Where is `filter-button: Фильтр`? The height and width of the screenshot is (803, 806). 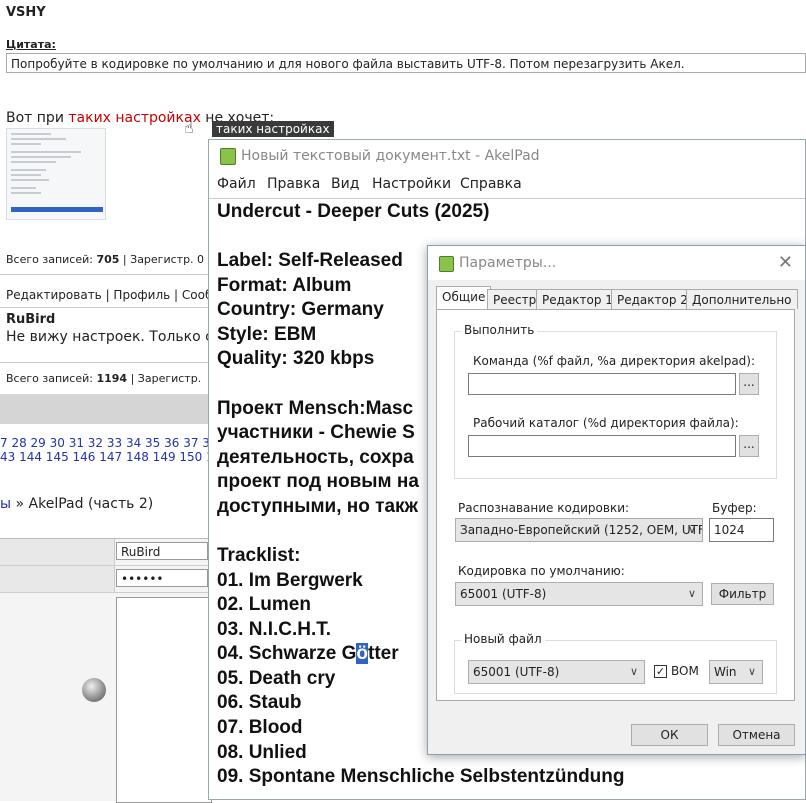
filter-button: Фильтр is located at coordinates (742, 594).